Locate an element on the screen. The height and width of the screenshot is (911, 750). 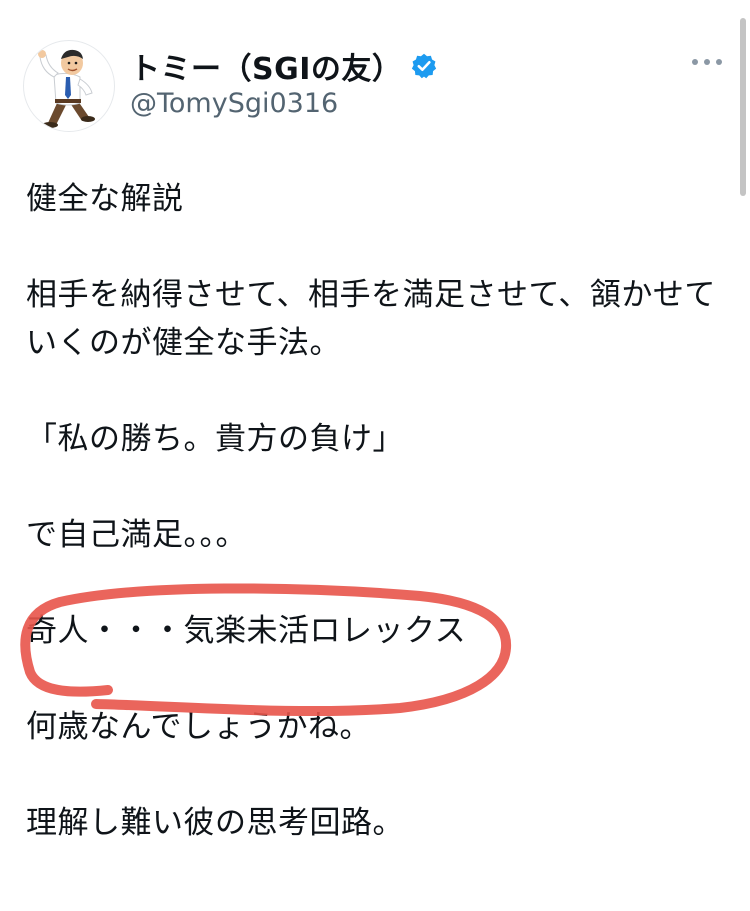
author-display-name: トミー（SGIの友） is located at coordinates (266, 66).